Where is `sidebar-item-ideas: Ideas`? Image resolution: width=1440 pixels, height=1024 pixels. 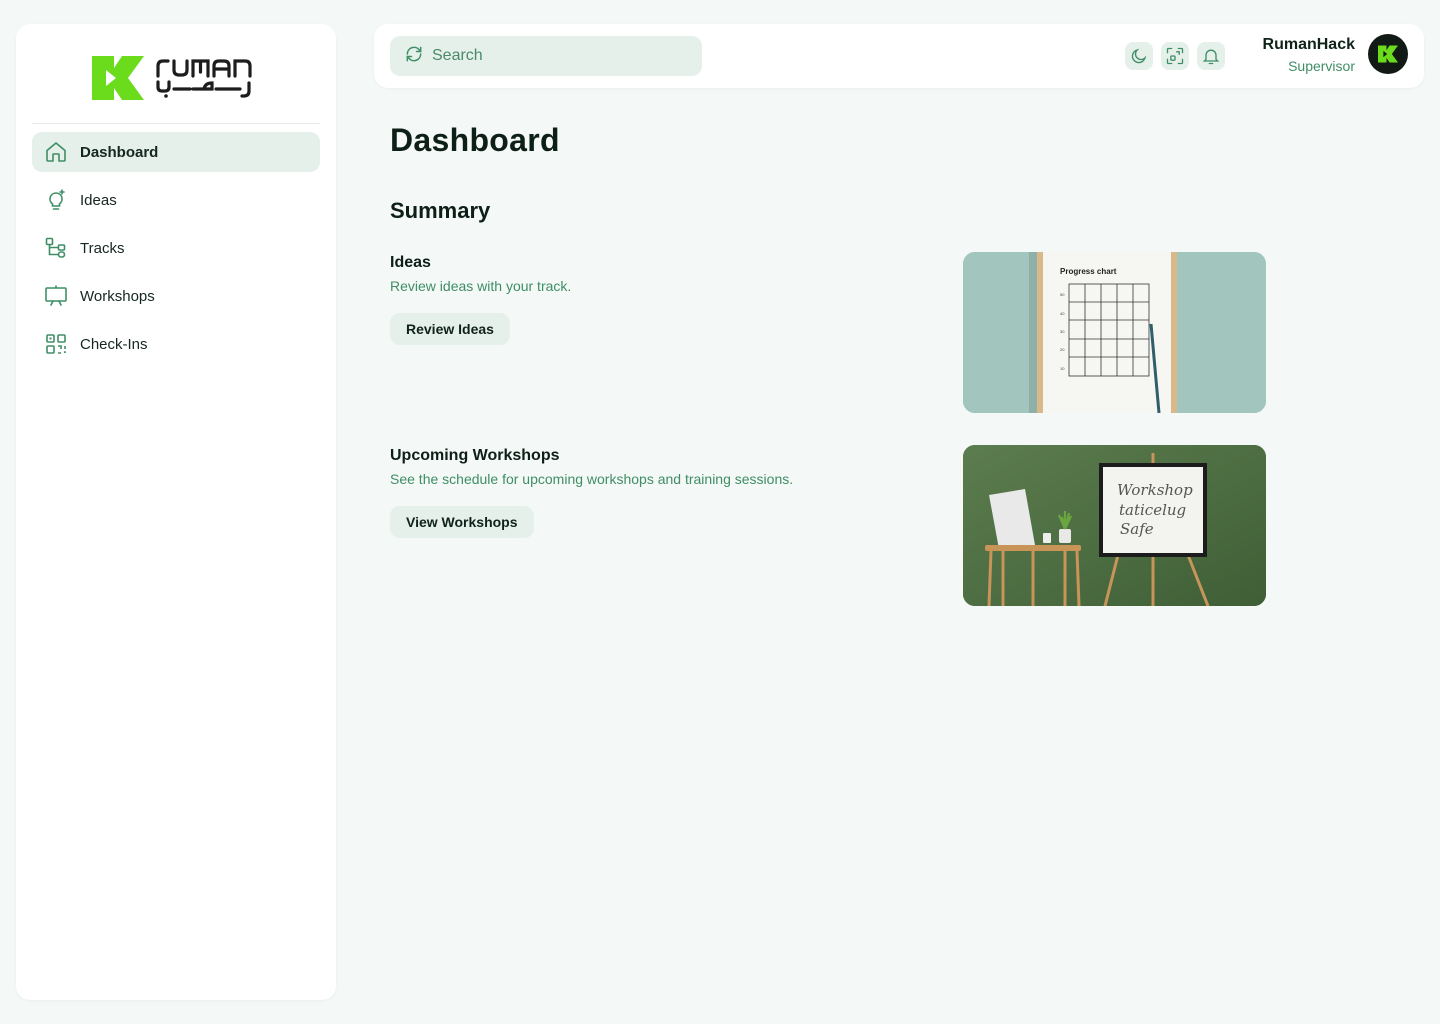
sidebar-item-ideas: Ideas is located at coordinates (176, 200).